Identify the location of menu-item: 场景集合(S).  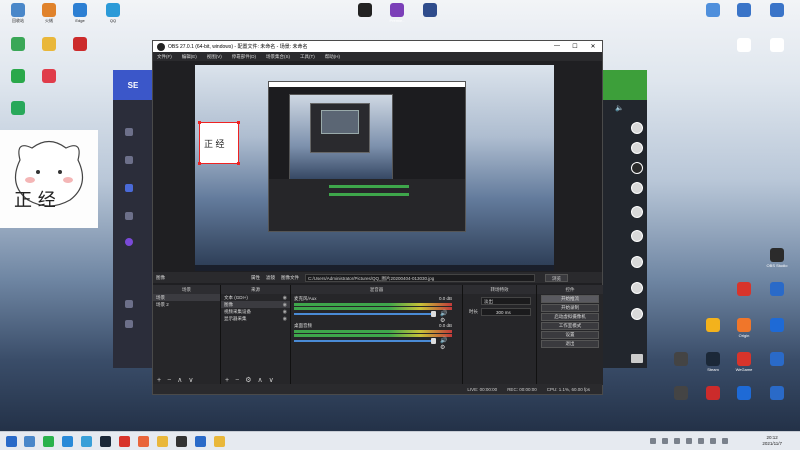
(278, 57).